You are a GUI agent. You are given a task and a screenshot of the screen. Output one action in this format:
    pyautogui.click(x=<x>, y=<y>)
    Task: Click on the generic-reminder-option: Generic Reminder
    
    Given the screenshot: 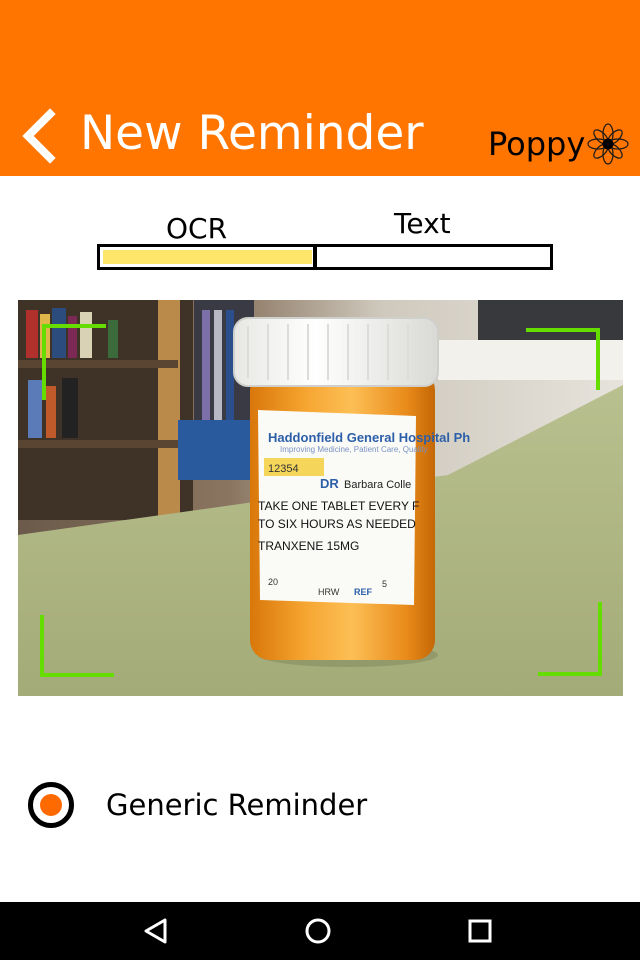 What is the action you would take?
    pyautogui.click(x=228, y=805)
    